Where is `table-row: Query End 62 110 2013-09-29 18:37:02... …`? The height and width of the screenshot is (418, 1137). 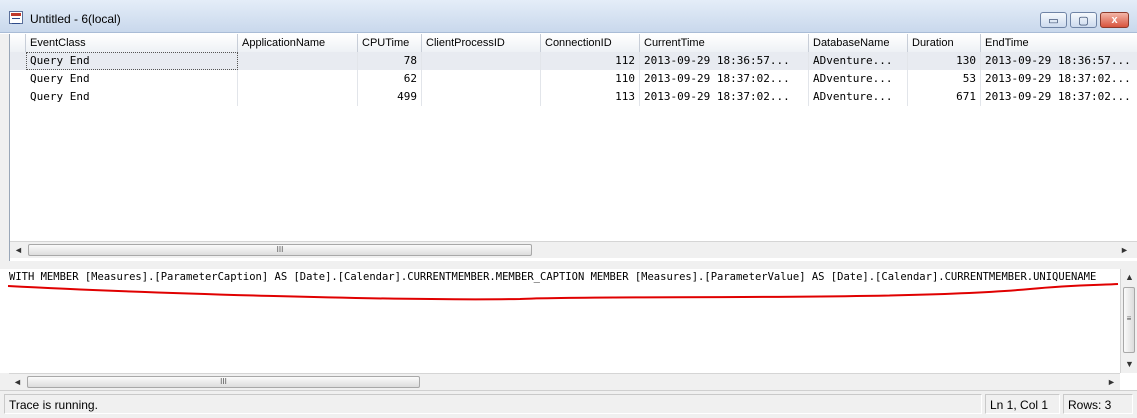
table-row: Query End 62 110 2013-09-29 18:37:02... … is located at coordinates (573, 79).